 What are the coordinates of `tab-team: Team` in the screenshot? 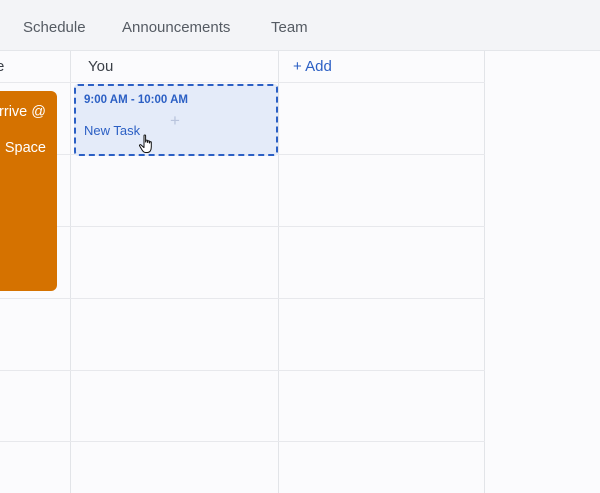 It's located at (289, 27).